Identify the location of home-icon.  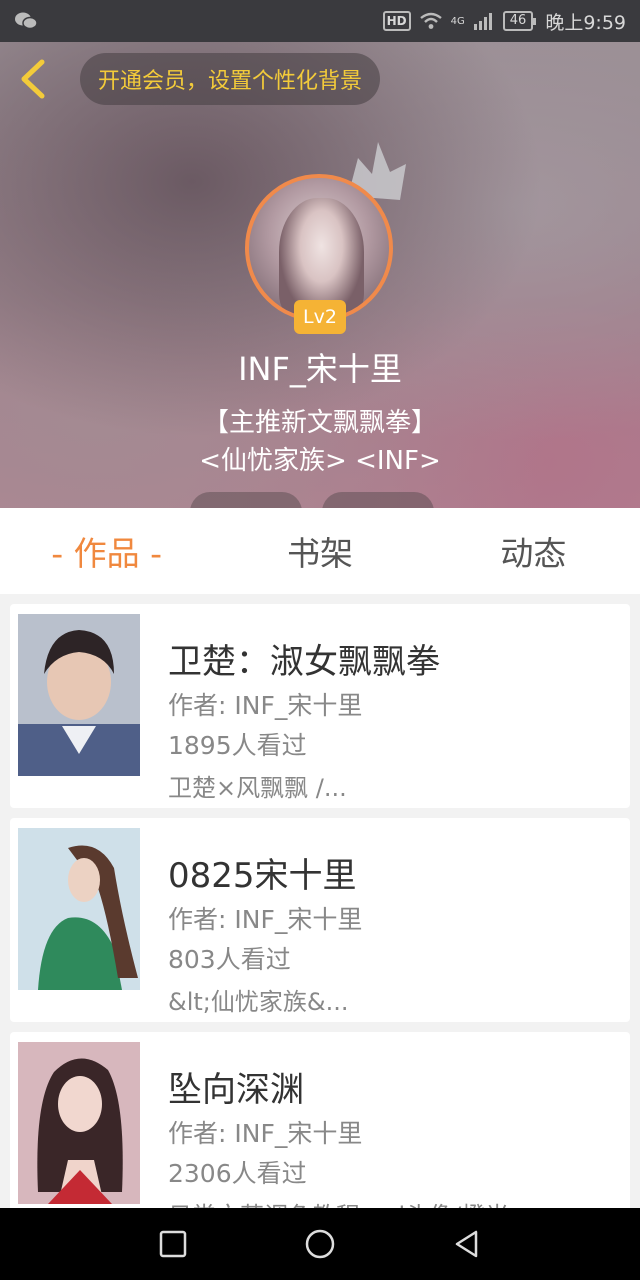
(320, 1244).